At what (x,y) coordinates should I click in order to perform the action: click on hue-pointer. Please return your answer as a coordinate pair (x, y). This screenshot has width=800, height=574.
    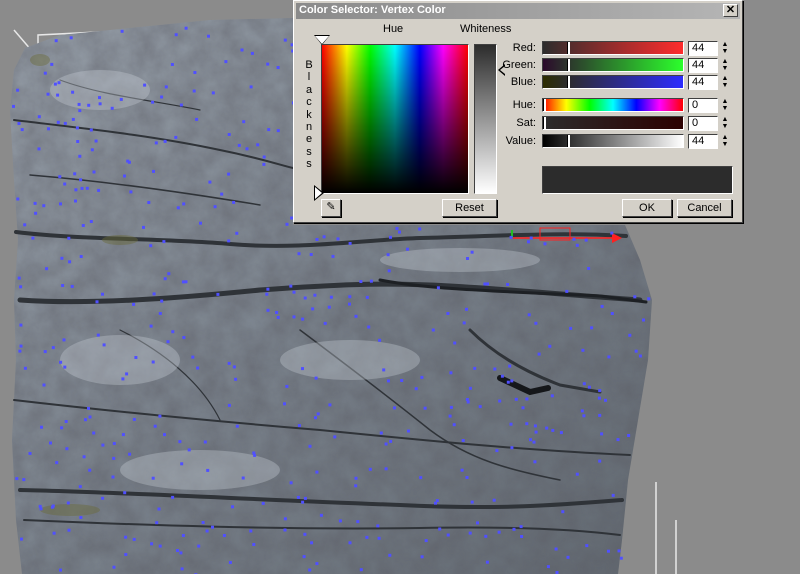
    Looking at the image, I should click on (322, 40).